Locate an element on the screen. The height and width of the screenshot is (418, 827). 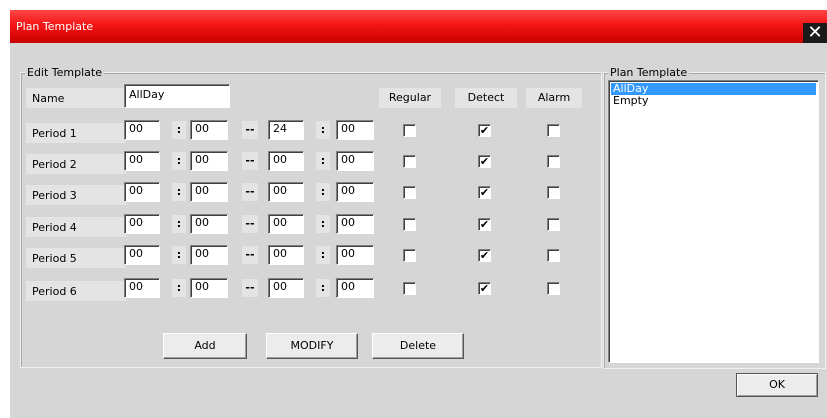
add-button: Add is located at coordinates (205, 346).